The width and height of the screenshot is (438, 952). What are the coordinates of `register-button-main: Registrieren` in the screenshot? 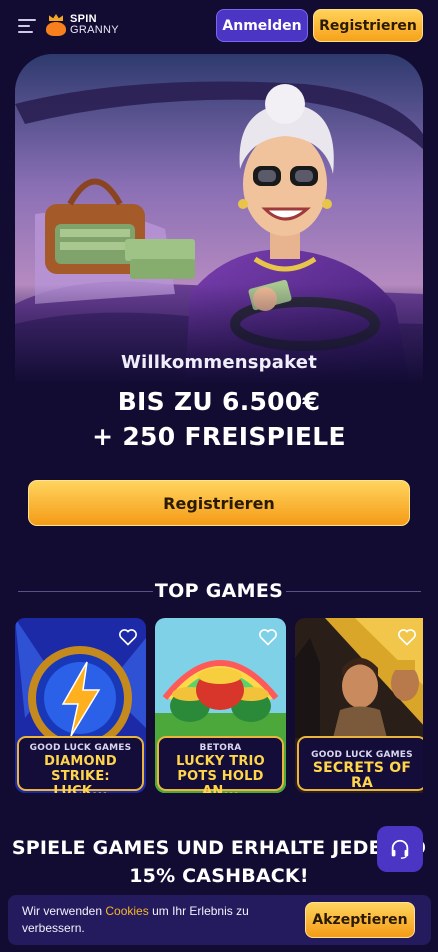 It's located at (219, 503).